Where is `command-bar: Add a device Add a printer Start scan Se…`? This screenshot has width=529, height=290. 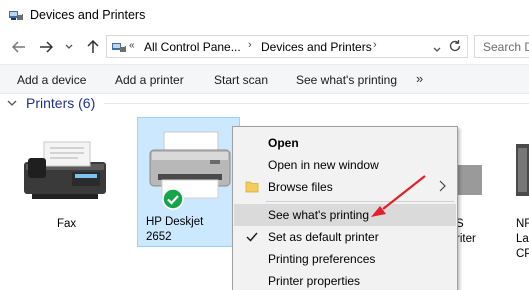
command-bar: Add a device Add a printer Start scan Se… is located at coordinates (264, 79).